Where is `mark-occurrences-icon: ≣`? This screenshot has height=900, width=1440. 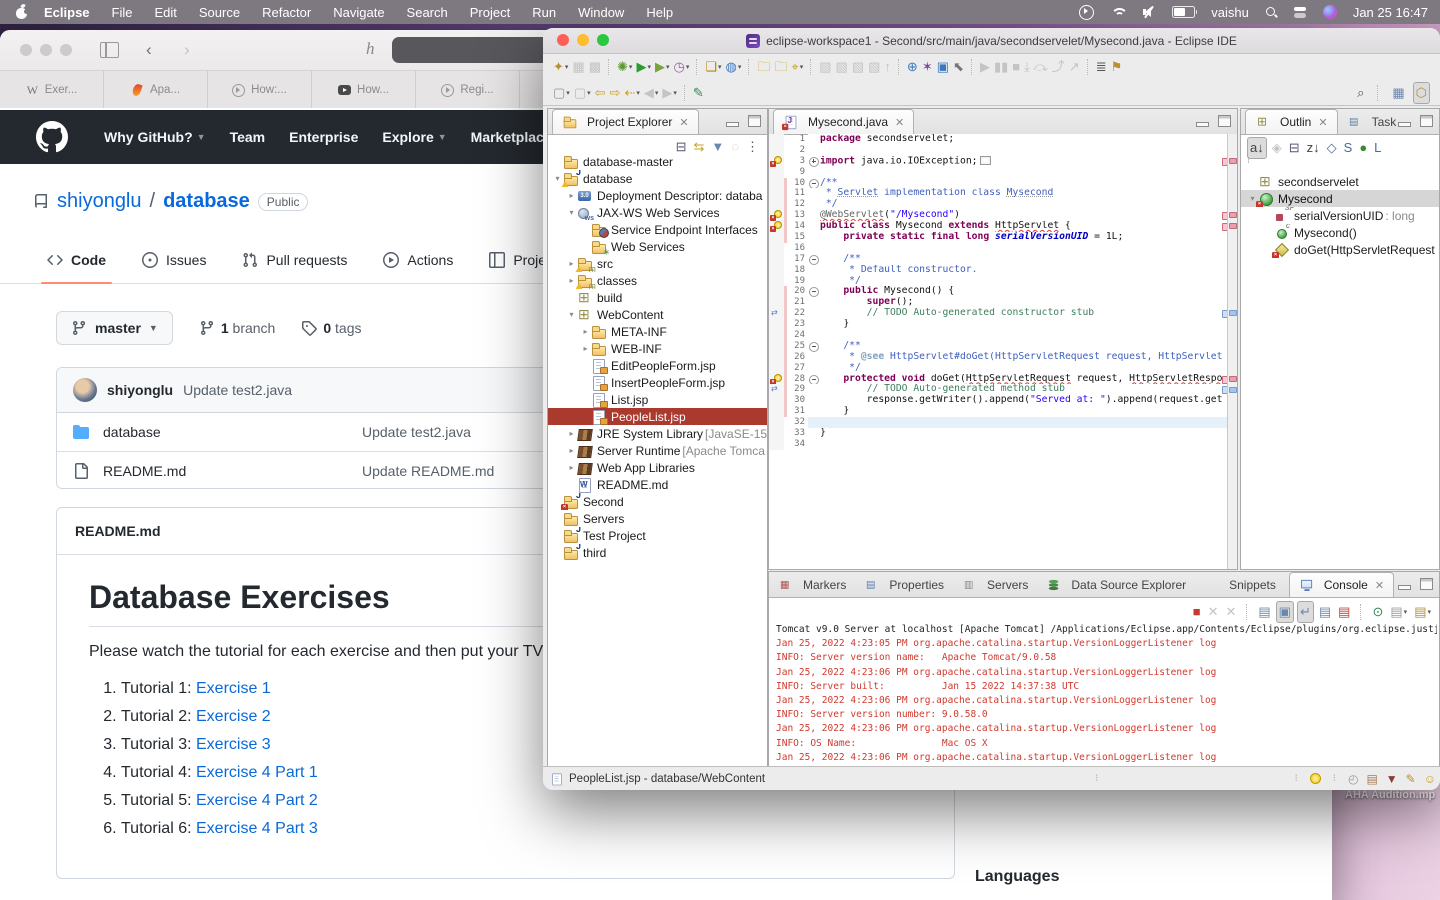 mark-occurrences-icon: ≣ is located at coordinates (1101, 67).